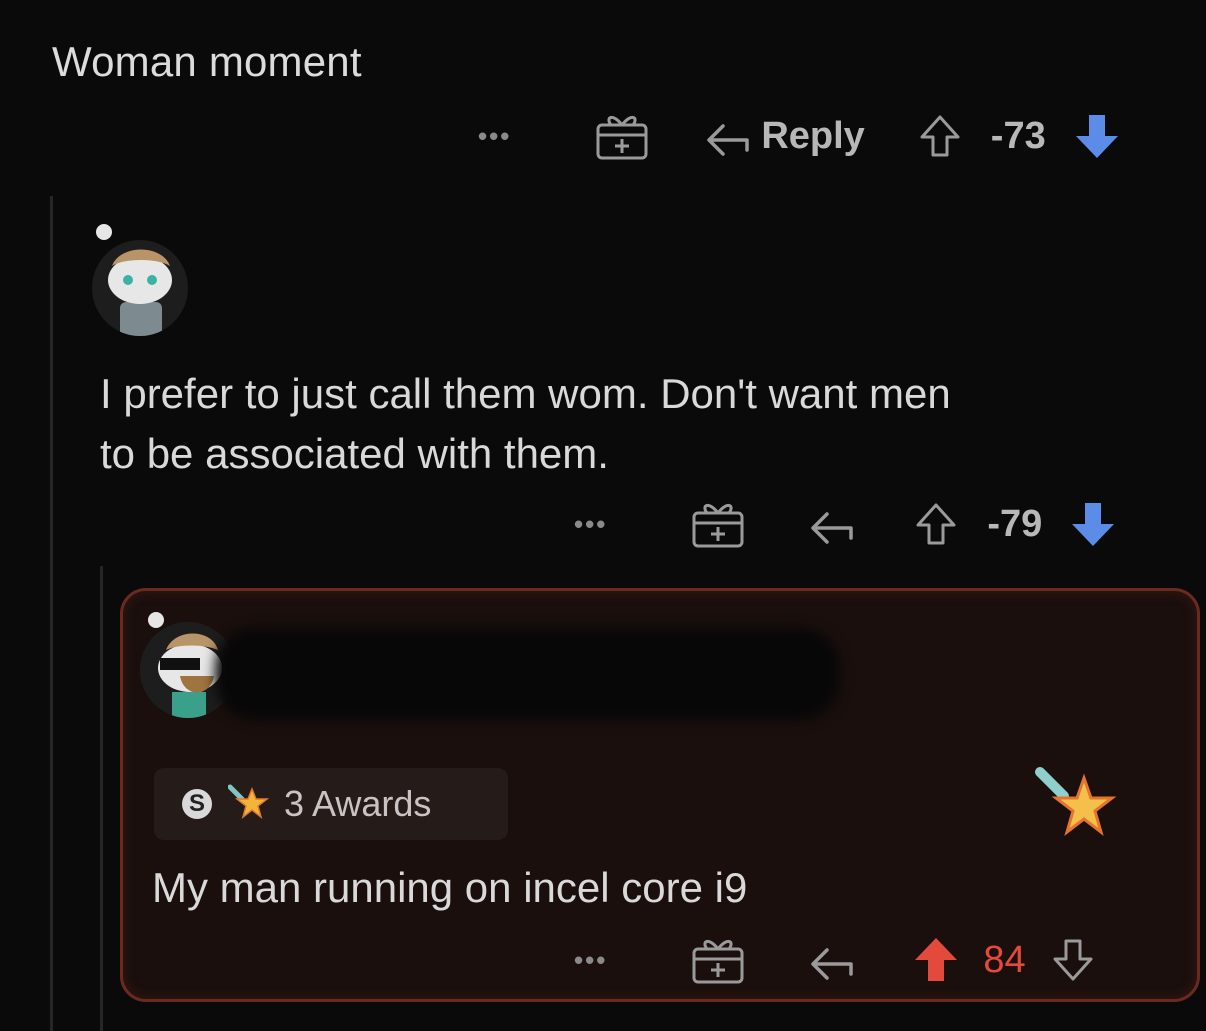 The image size is (1206, 1031). What do you see at coordinates (101, 798) in the screenshot?
I see `thread-line-nested` at bounding box center [101, 798].